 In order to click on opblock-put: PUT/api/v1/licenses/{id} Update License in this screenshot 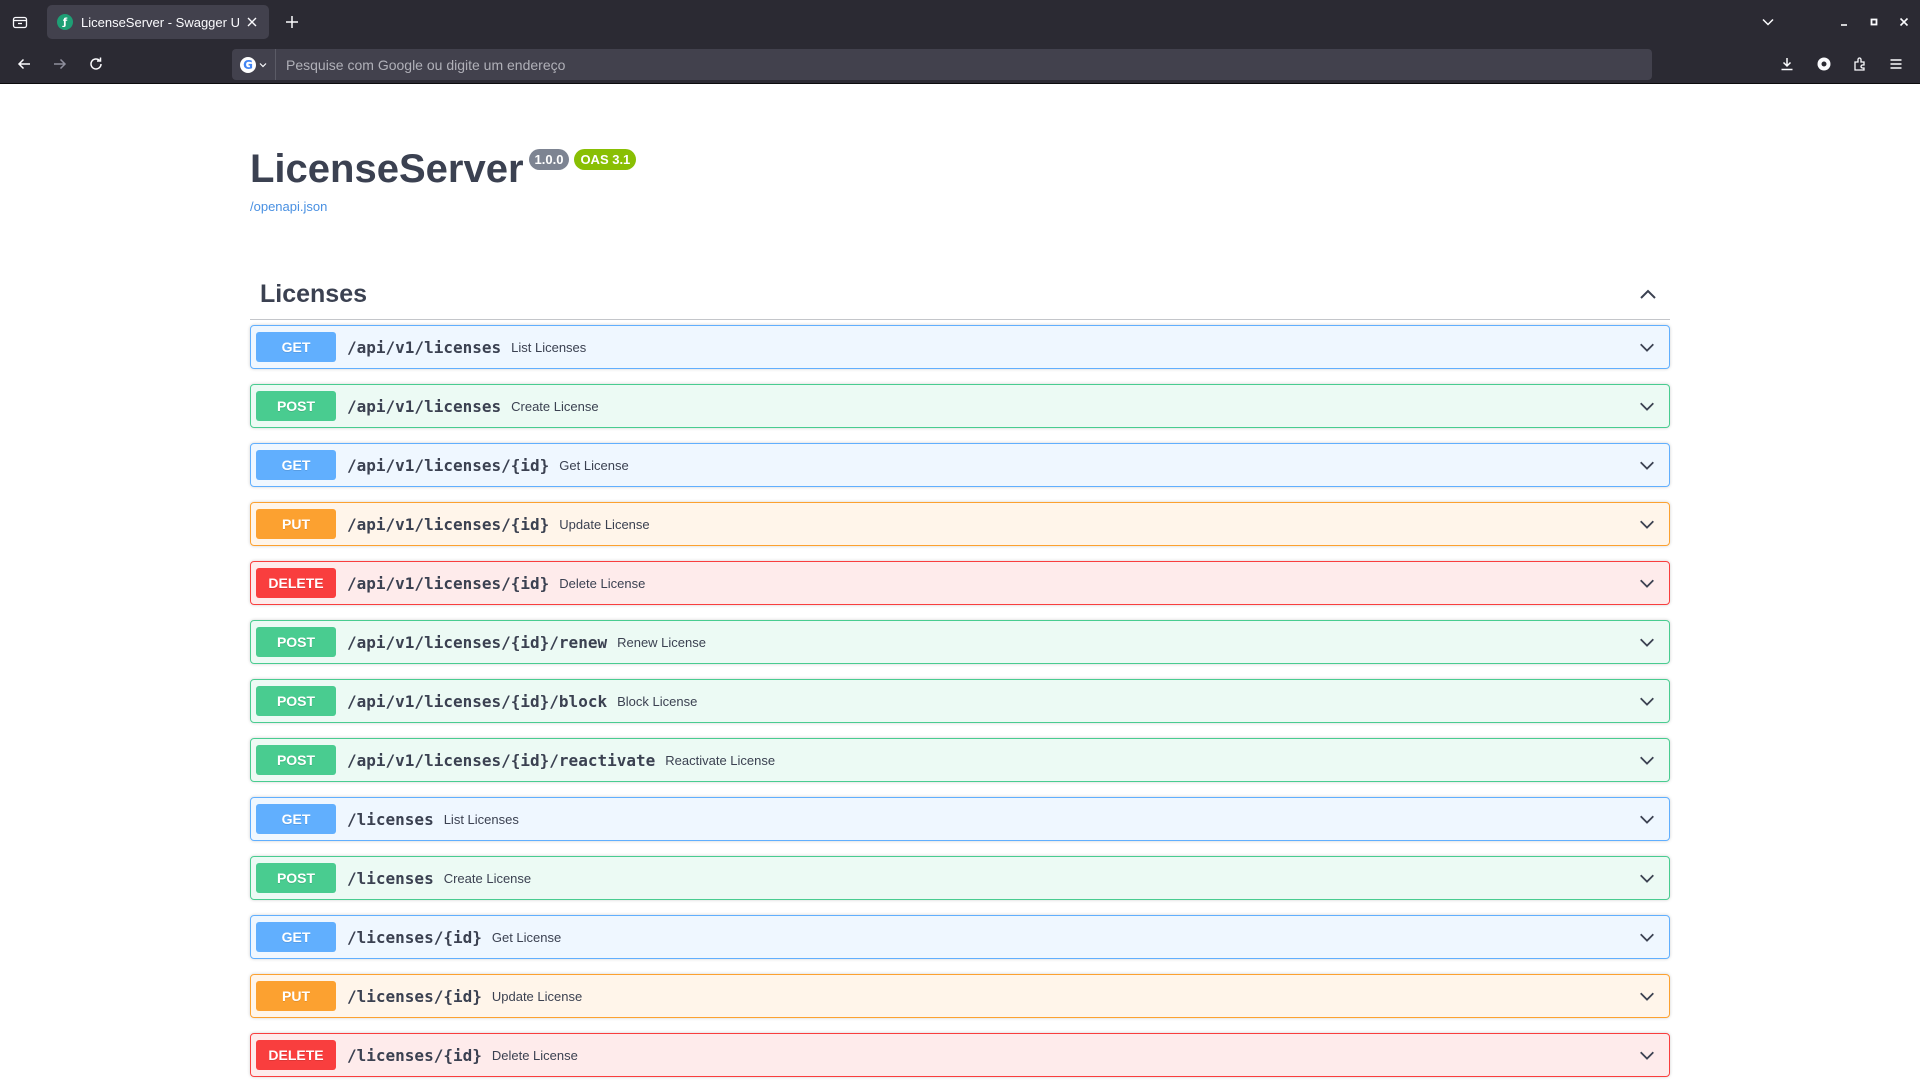, I will do `click(960, 524)`.